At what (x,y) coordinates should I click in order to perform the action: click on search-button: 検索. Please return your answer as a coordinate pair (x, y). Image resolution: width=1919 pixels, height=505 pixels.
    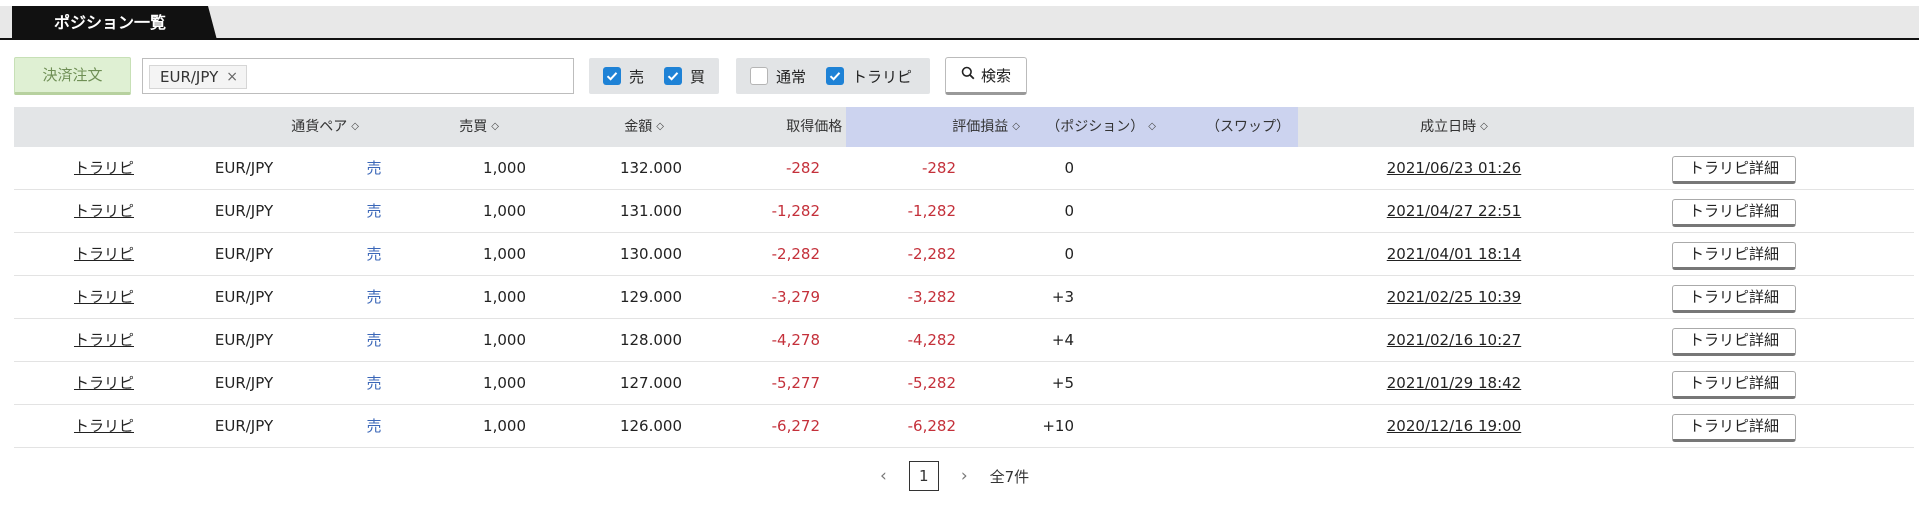
    Looking at the image, I should click on (986, 76).